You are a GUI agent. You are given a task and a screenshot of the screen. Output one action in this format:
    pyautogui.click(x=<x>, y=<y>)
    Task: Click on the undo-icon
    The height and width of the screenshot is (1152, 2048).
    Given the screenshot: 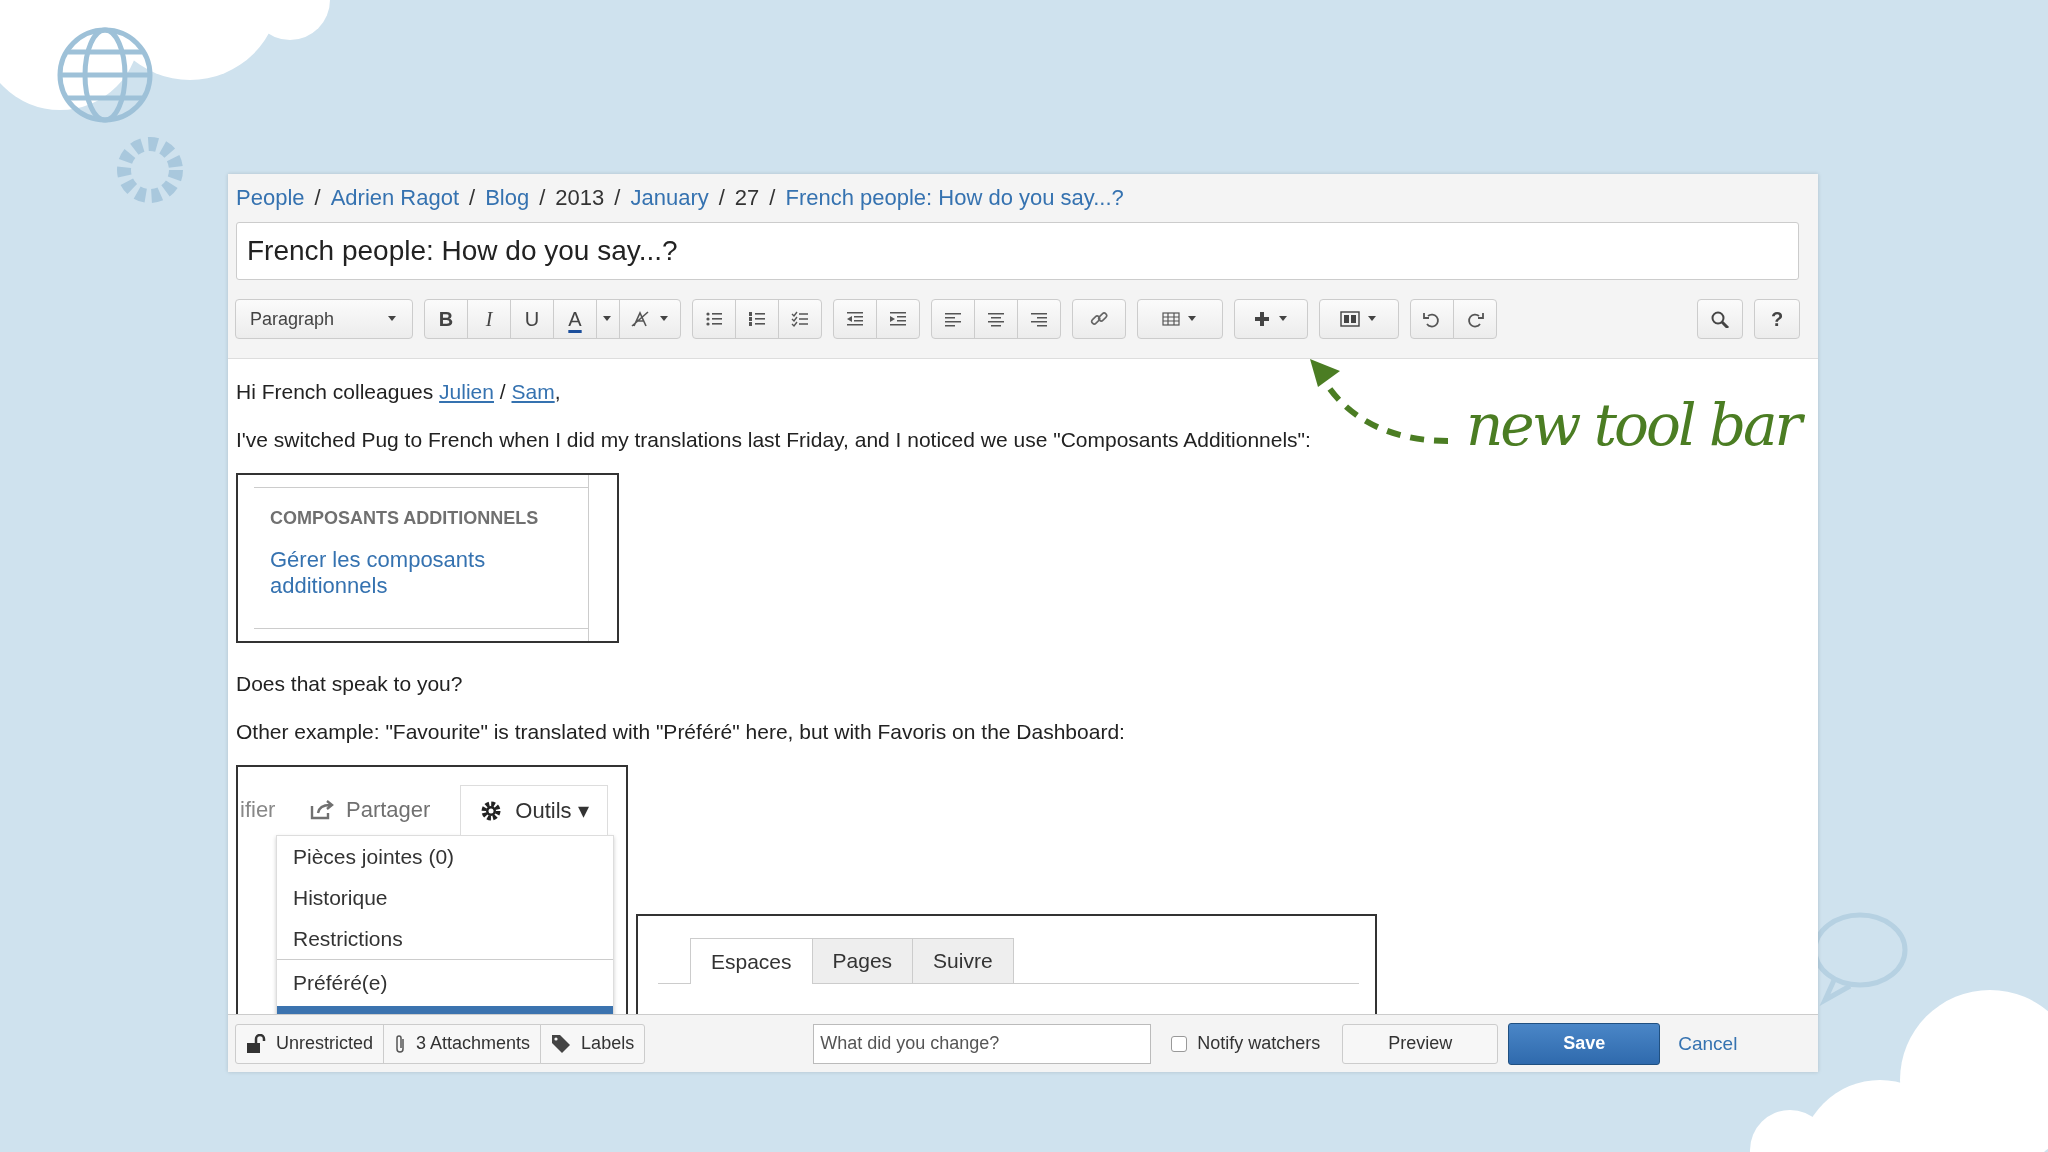 What is the action you would take?
    pyautogui.click(x=1432, y=319)
    